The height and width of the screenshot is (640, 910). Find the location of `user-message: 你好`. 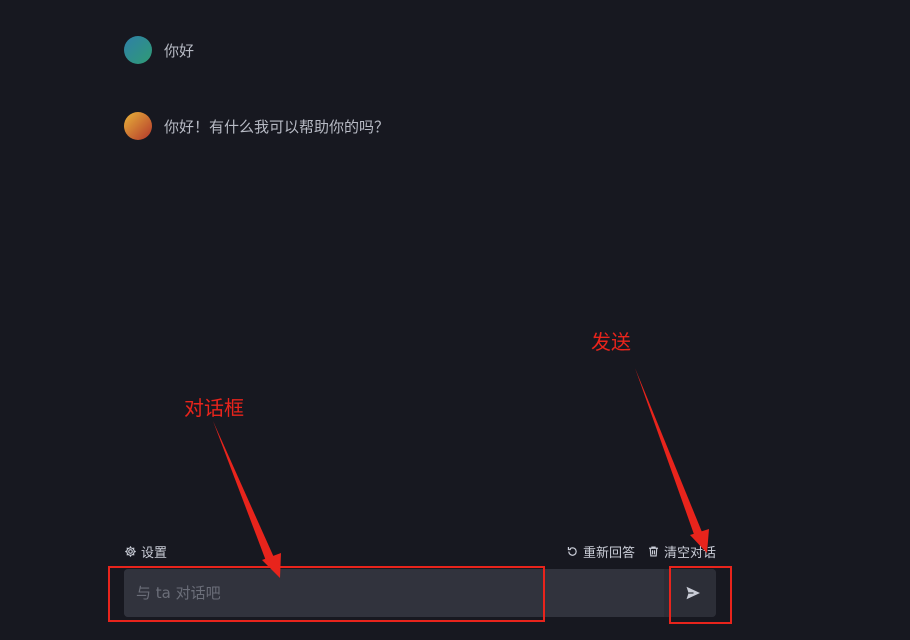

user-message: 你好 is located at coordinates (159, 50).